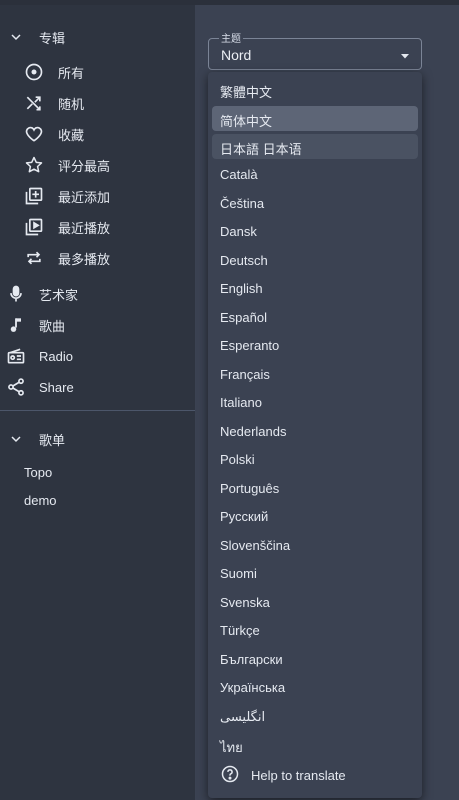 This screenshot has width=459, height=800. I want to click on language-option-label: Čeština, so click(242, 203).